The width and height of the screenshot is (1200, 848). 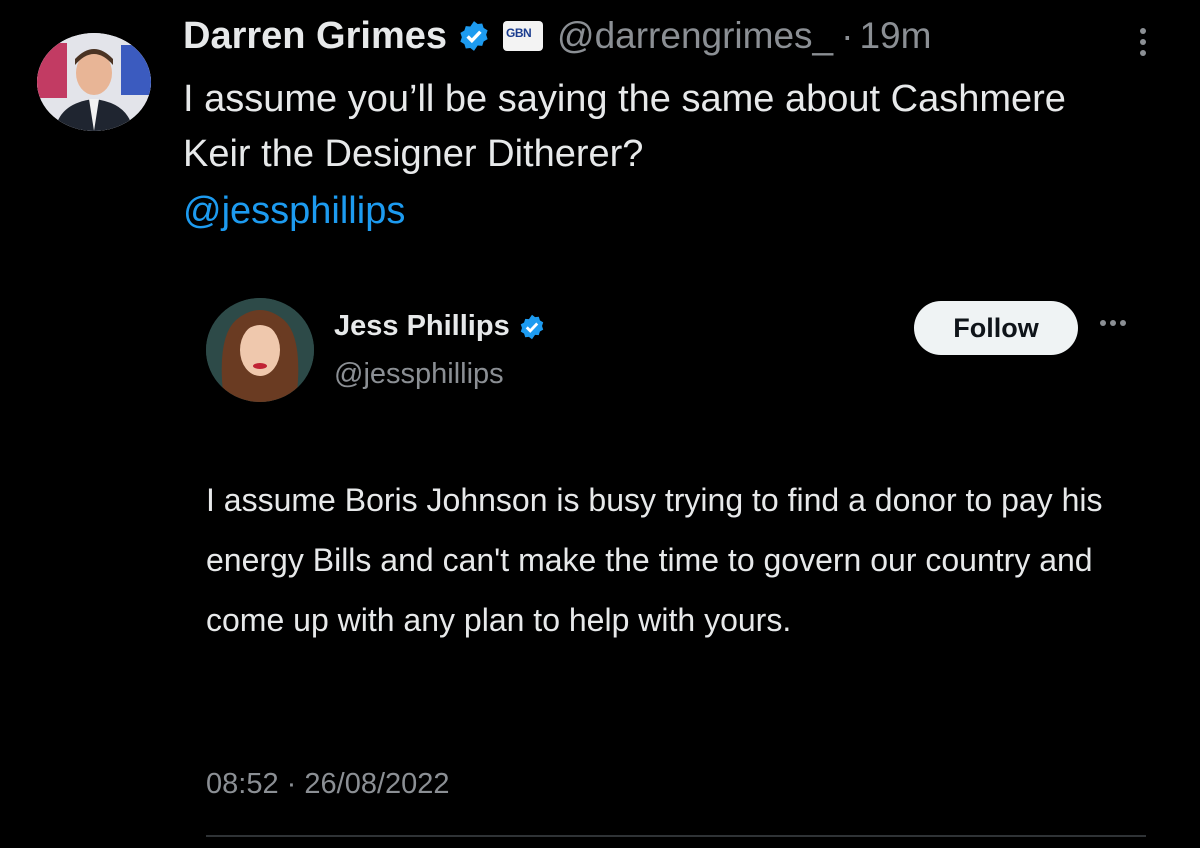 I want to click on author-avatar, so click(x=94, y=82).